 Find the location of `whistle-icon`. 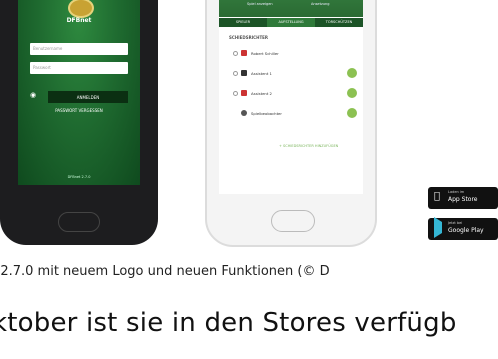

whistle-icon is located at coordinates (244, 53).